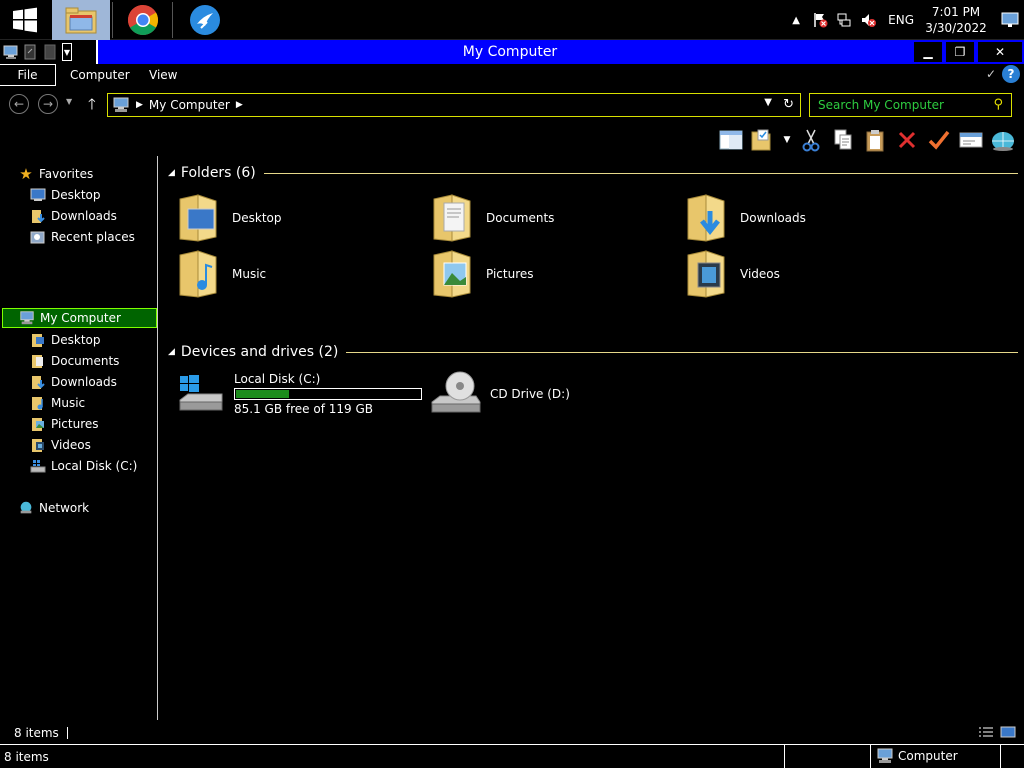 This screenshot has width=1024, height=768. Describe the element at coordinates (928, 756) in the screenshot. I see `bottom-computer-label: Computer` at that location.